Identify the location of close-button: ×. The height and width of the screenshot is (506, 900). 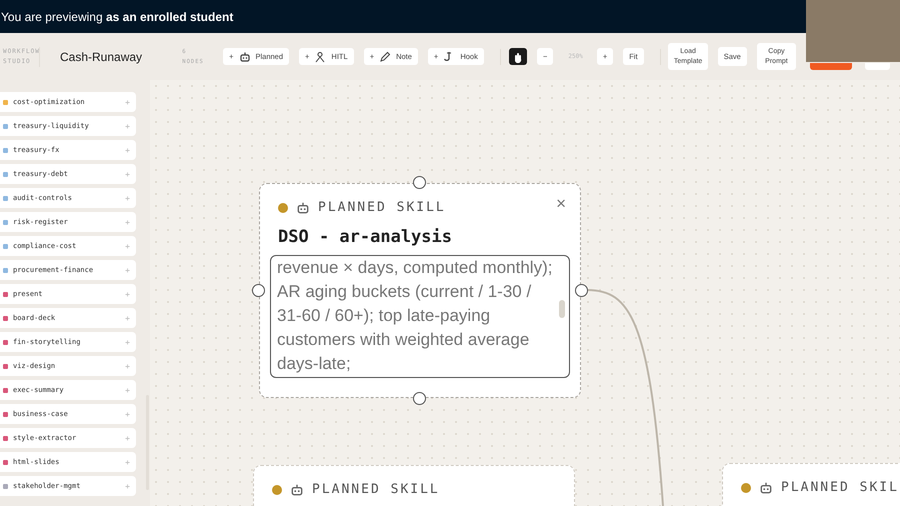
(561, 204).